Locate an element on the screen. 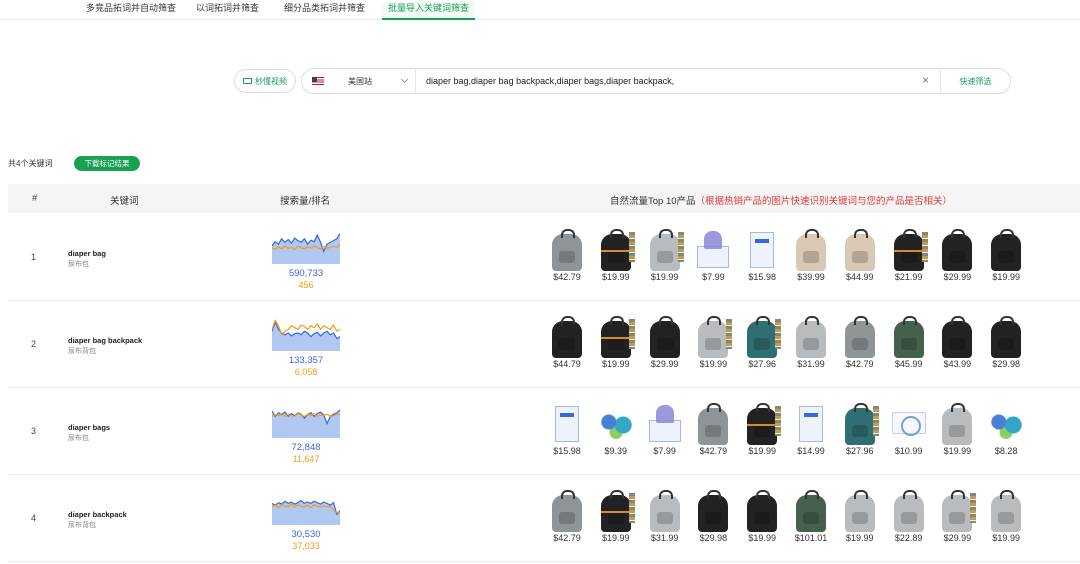 The image size is (1080, 564). site-select: 美国站 is located at coordinates (359, 81).